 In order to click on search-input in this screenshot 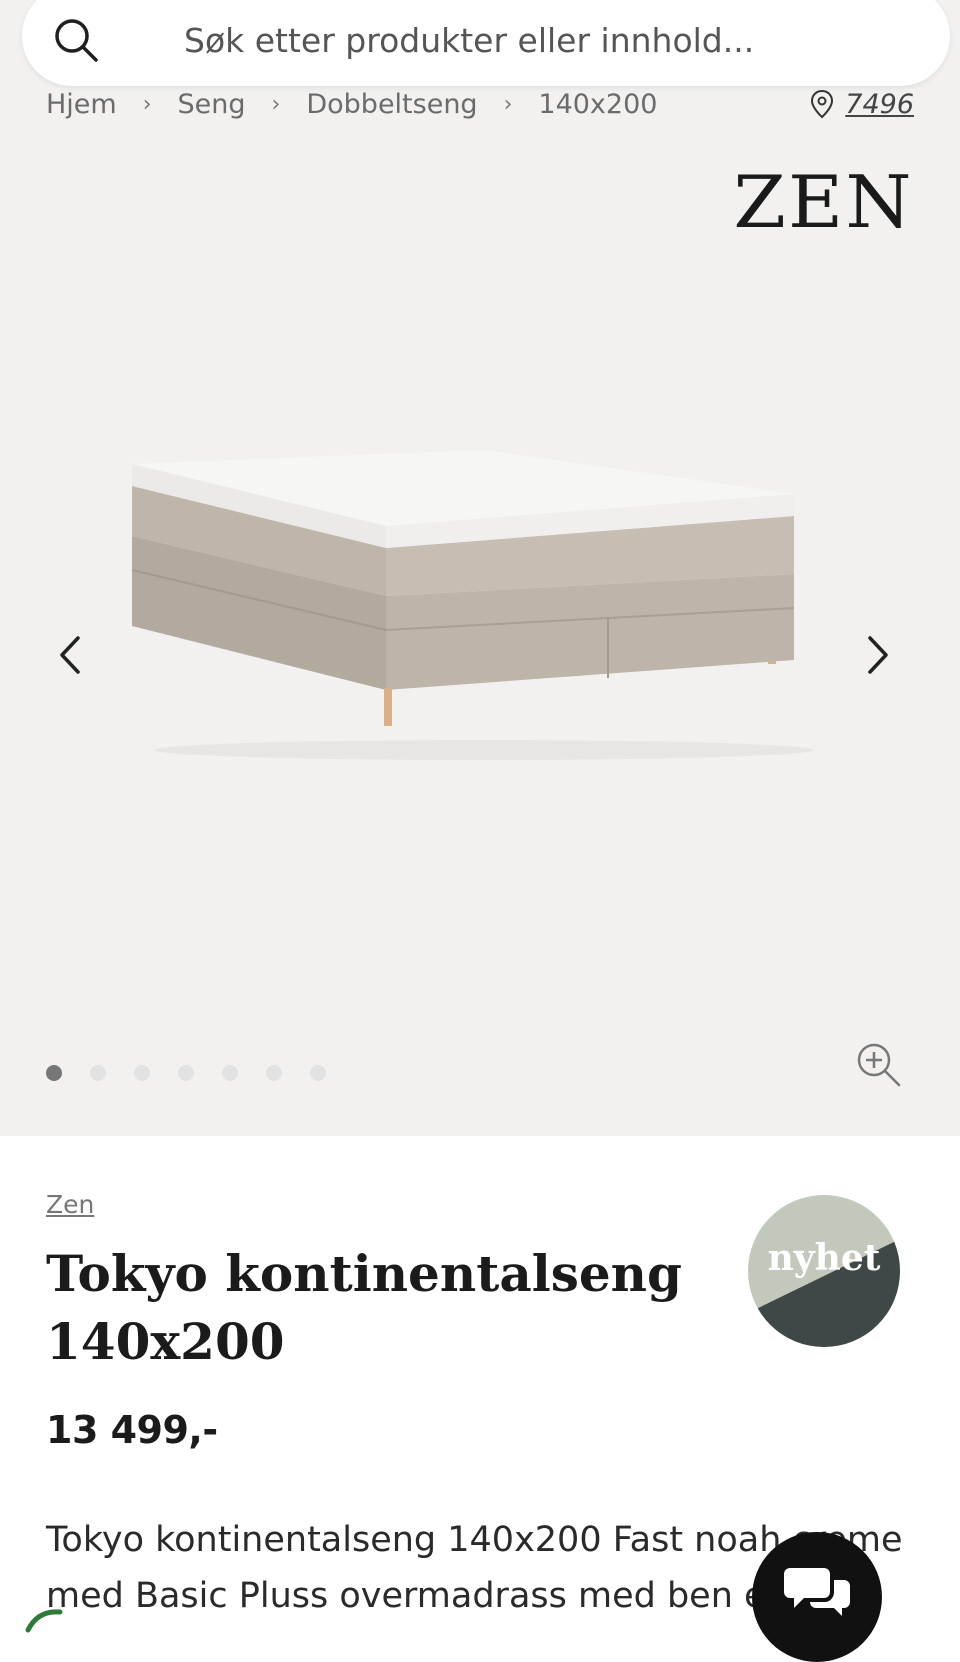, I will do `click(534, 40)`.